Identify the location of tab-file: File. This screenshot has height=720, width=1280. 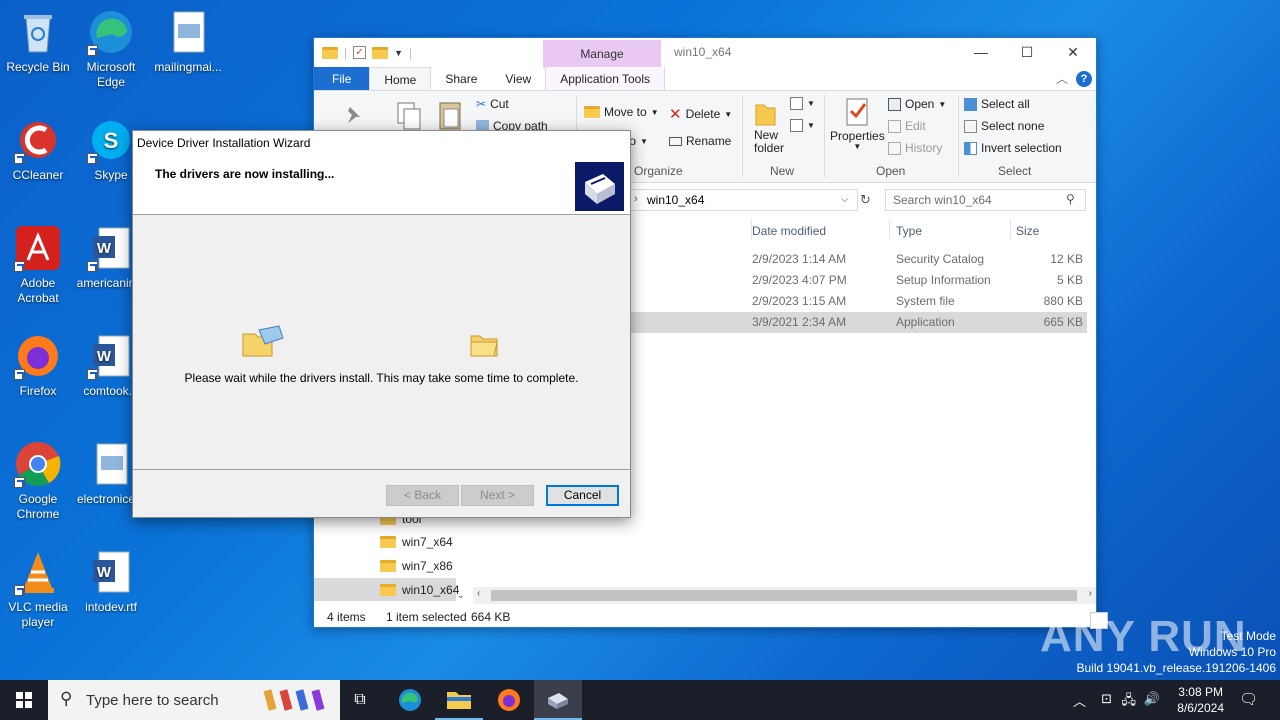
(342, 78).